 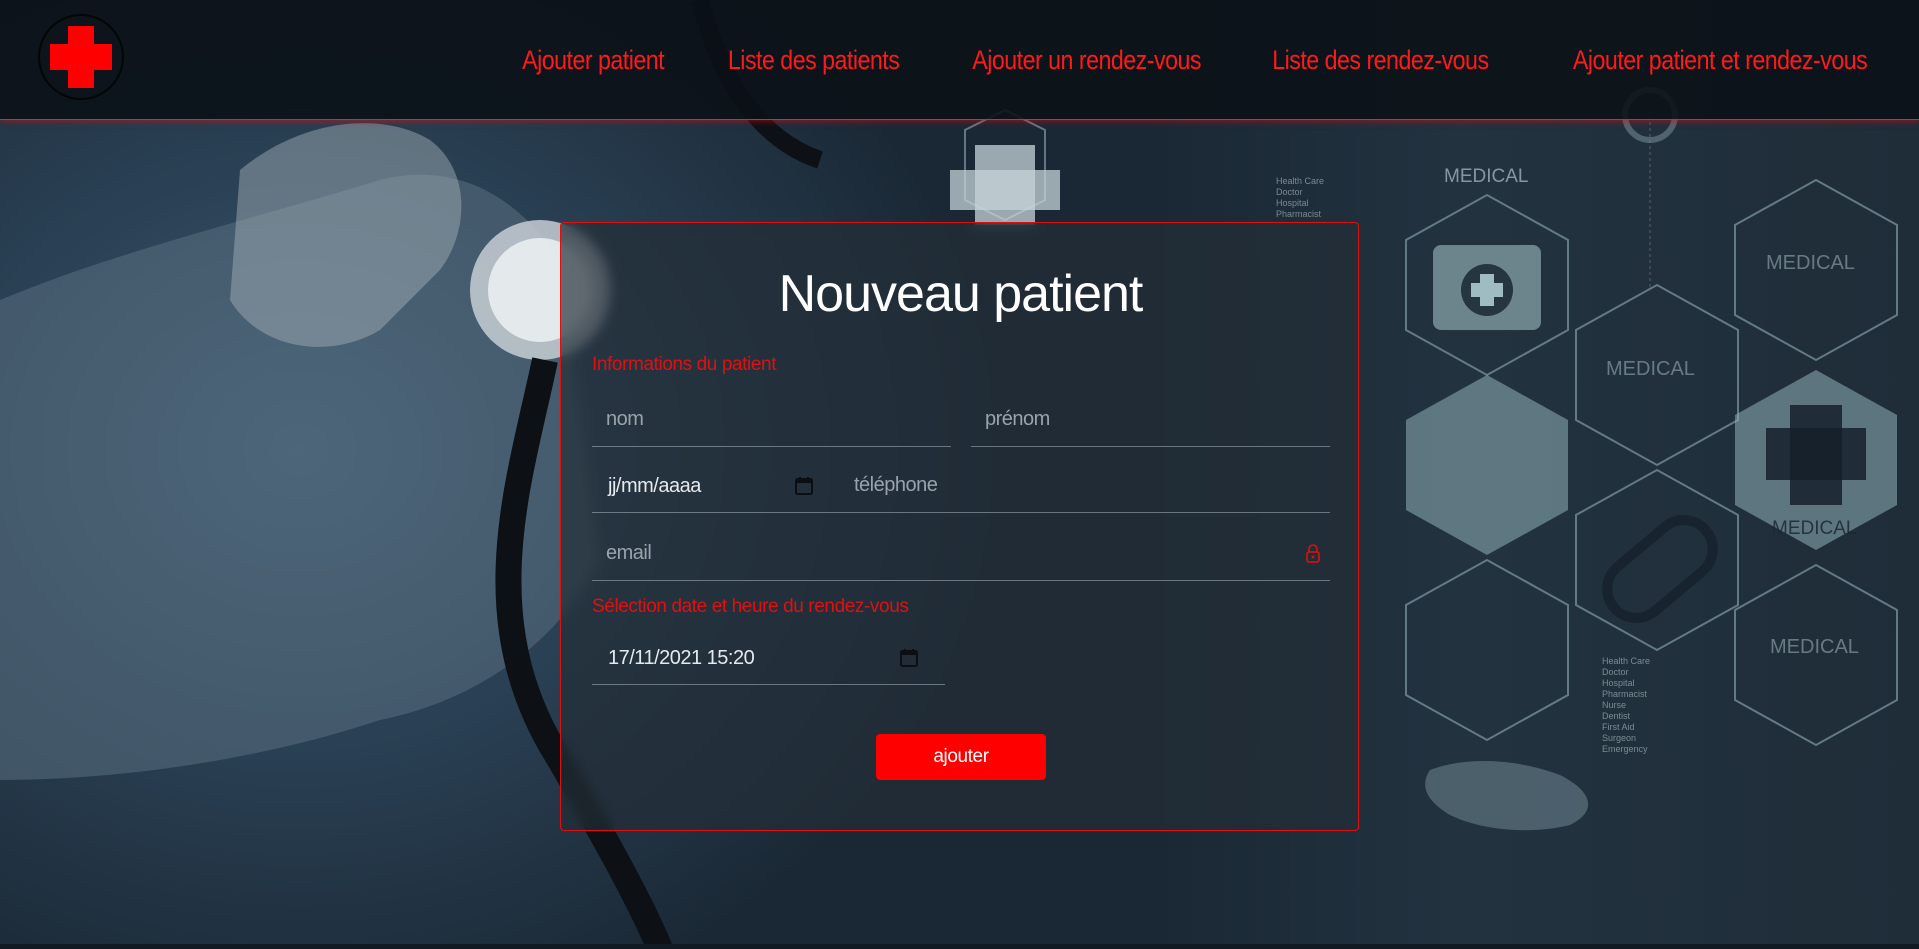 What do you see at coordinates (961, 757) in the screenshot?
I see `ajouter-submit-button: ajouter` at bounding box center [961, 757].